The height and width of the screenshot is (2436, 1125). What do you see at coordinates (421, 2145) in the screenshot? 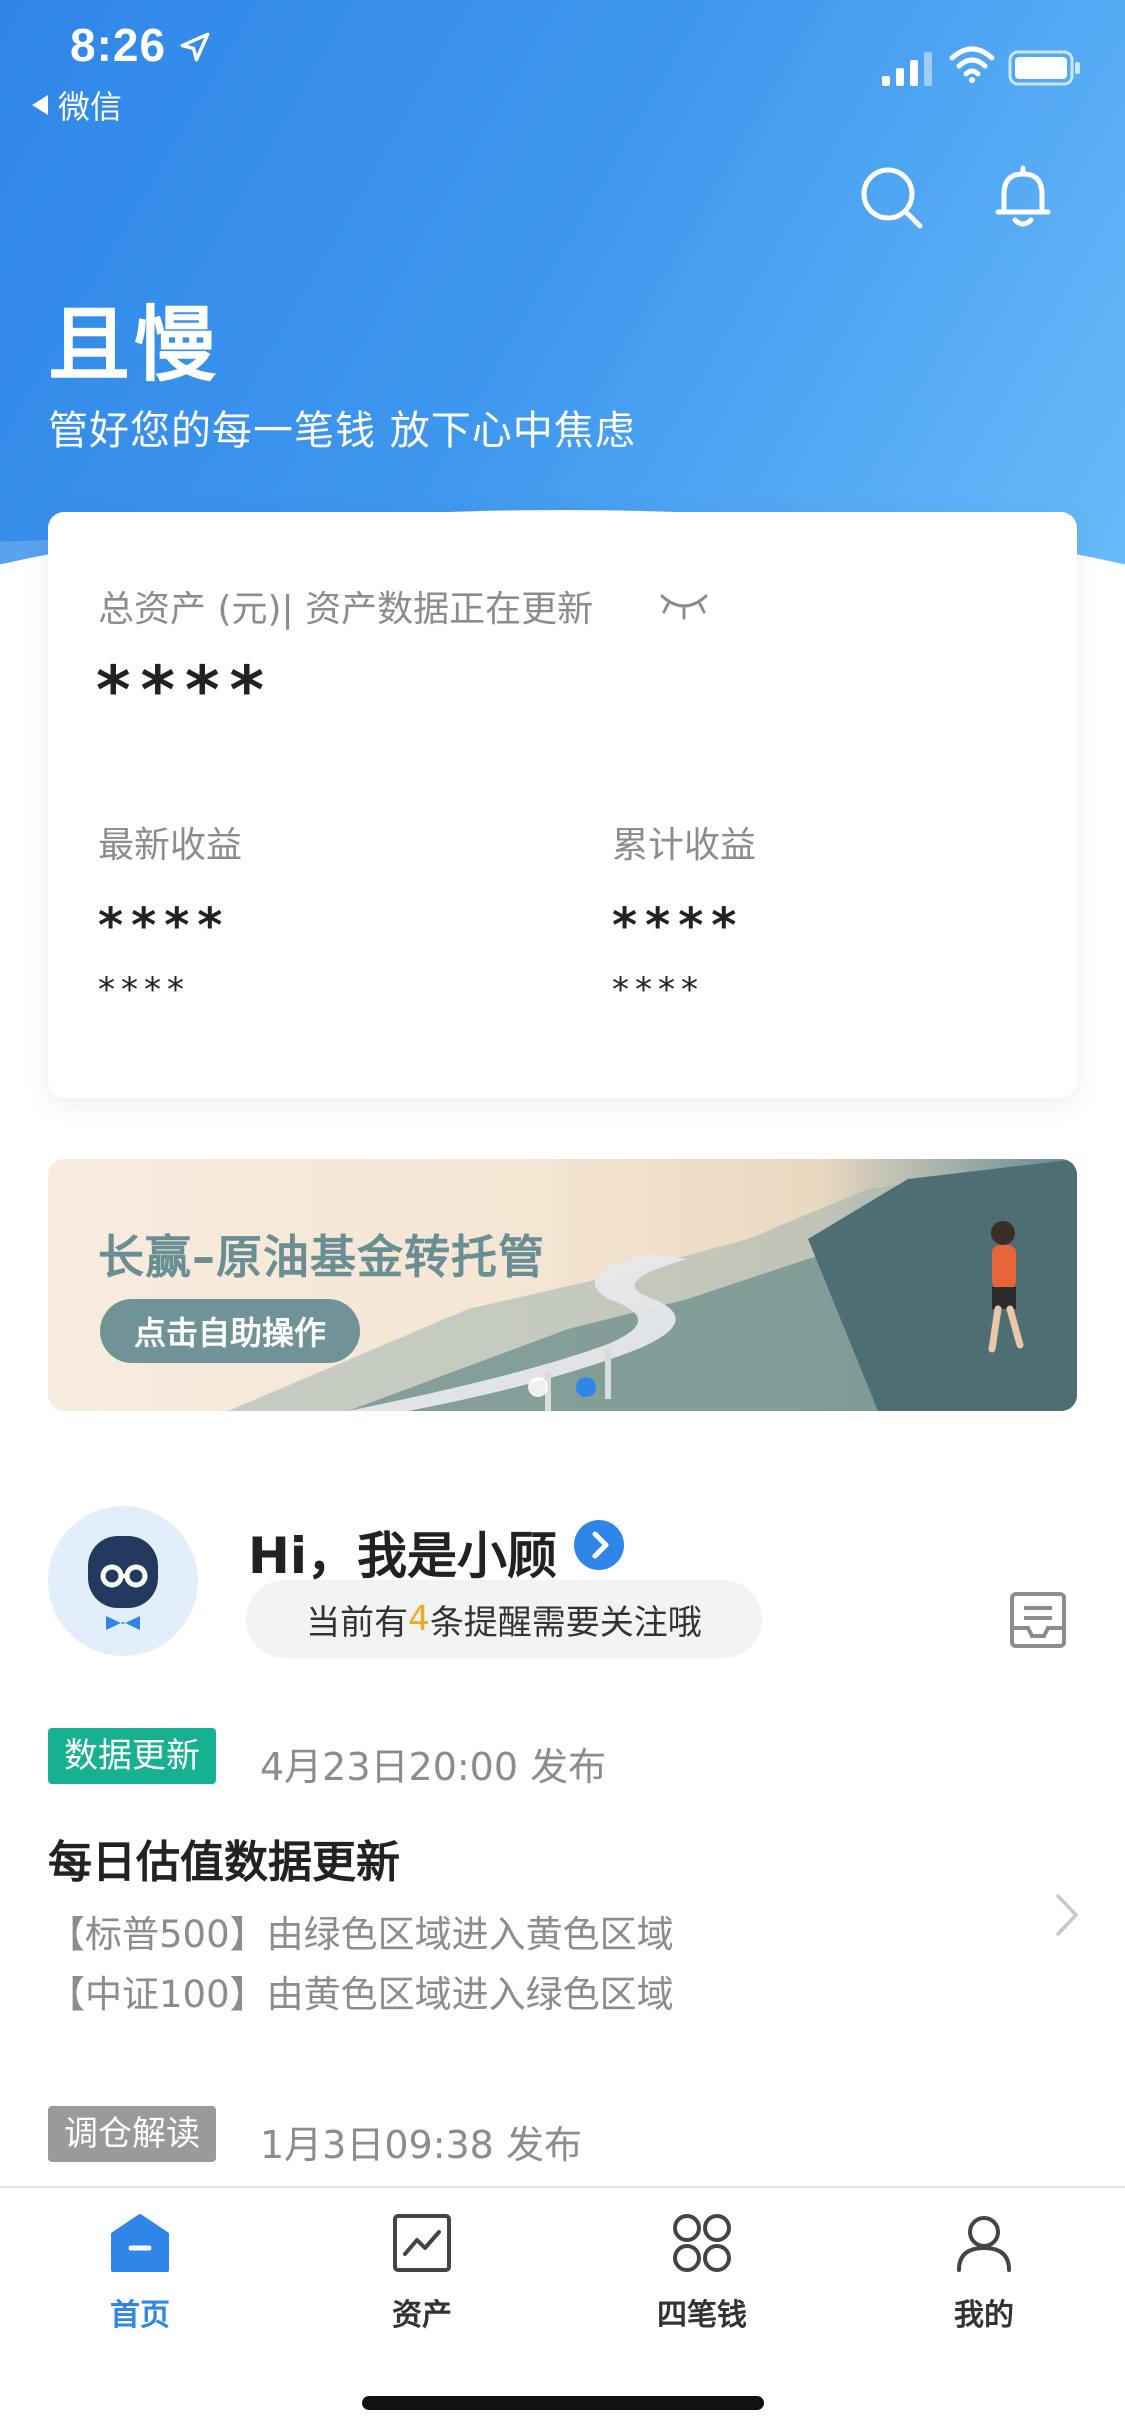
I see `feed-date: 1月3日09:38 发布` at bounding box center [421, 2145].